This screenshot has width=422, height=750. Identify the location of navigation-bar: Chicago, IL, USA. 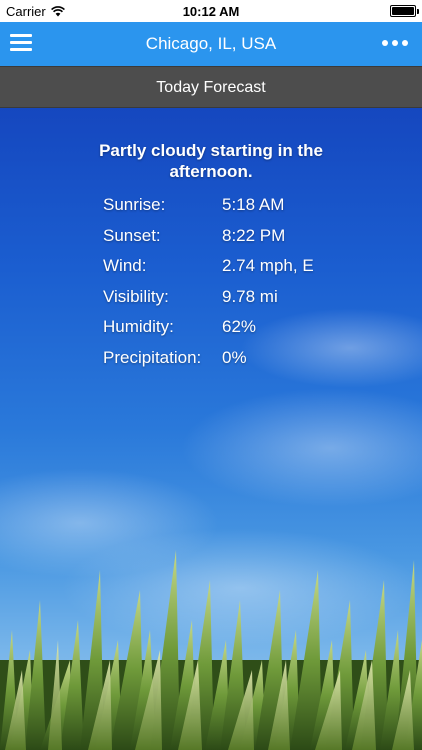
(211, 44).